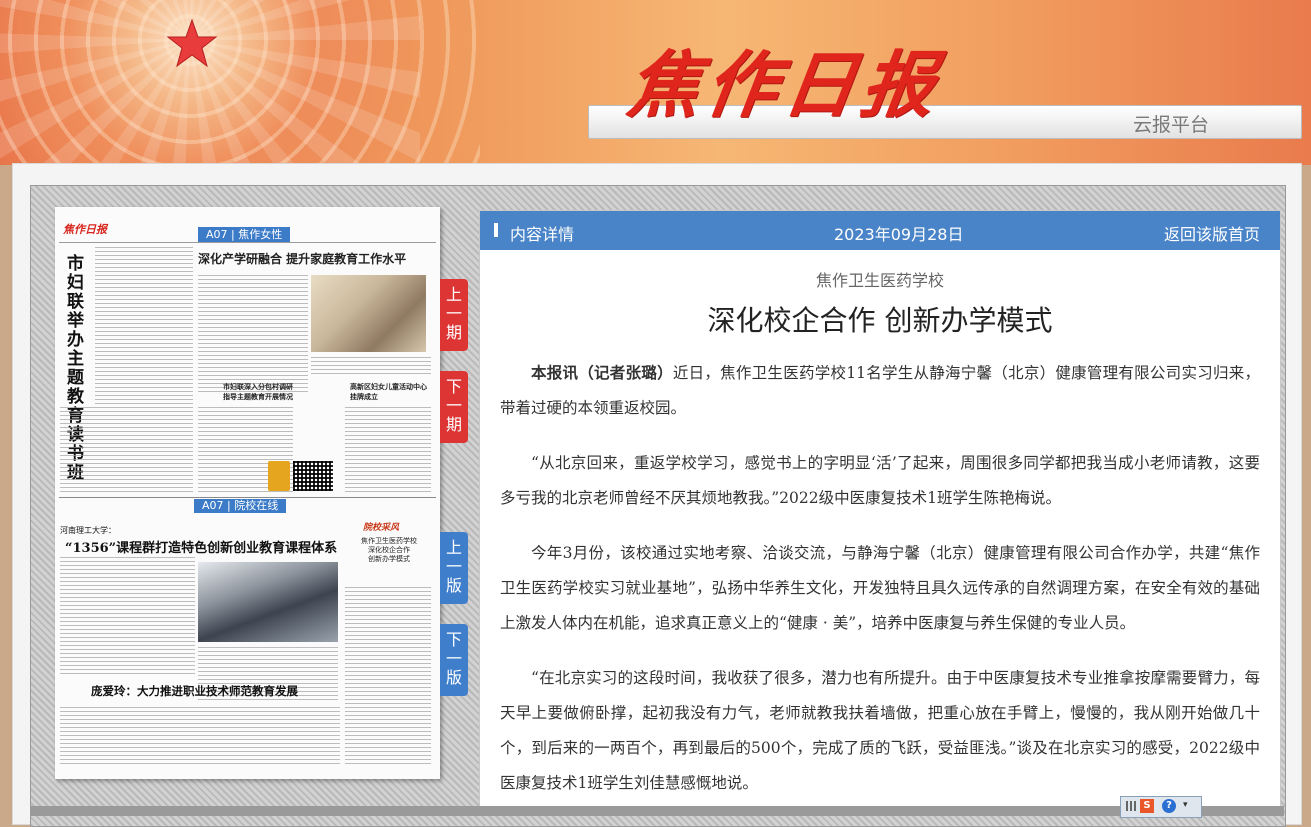 The width and height of the screenshot is (1311, 827). I want to click on edition-tag-bottom: A07 | 院校在线, so click(240, 506).